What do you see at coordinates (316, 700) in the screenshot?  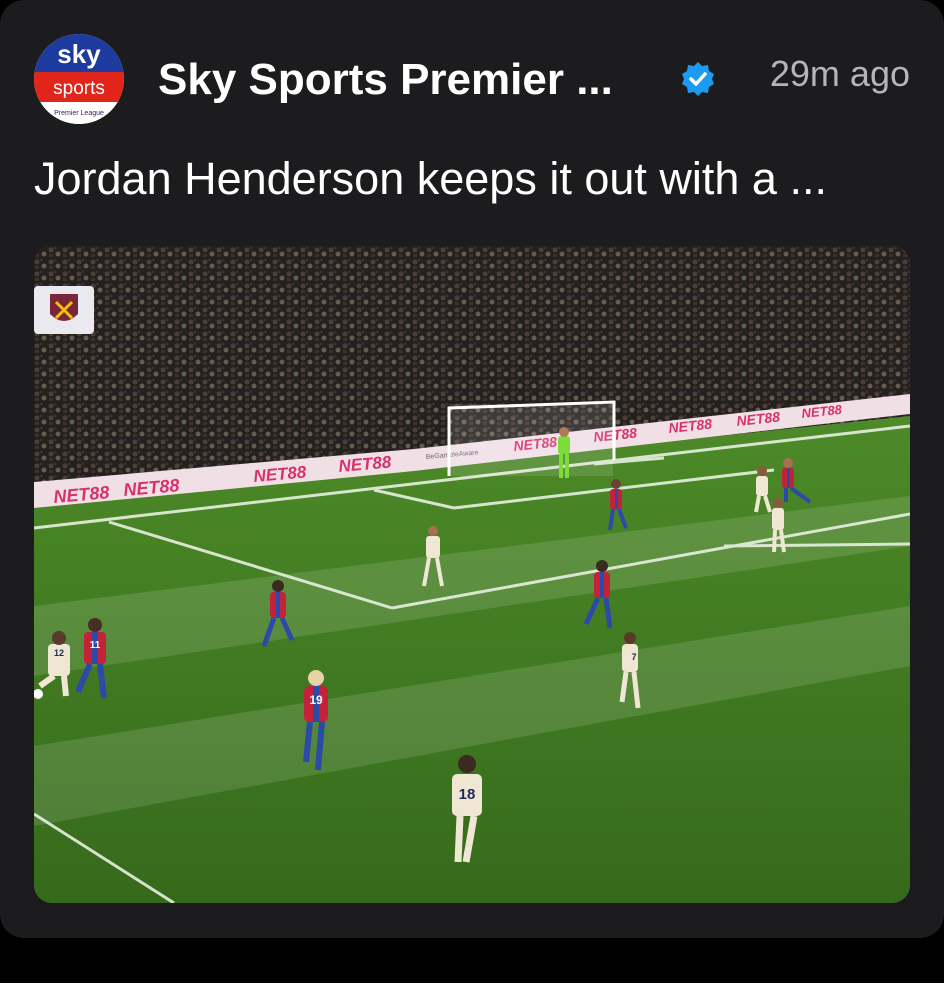 I see `shirt-number-19: 19` at bounding box center [316, 700].